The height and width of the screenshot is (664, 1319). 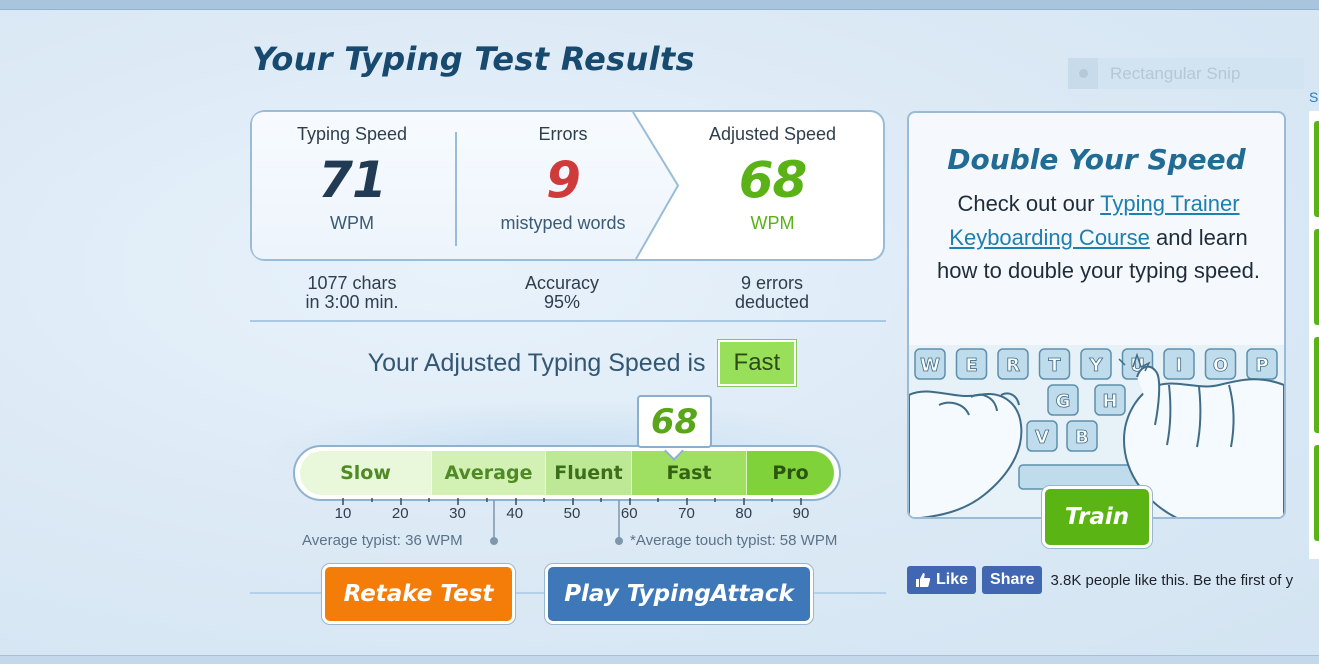 What do you see at coordinates (515, 513) in the screenshot?
I see `scale-tick-label: 40` at bounding box center [515, 513].